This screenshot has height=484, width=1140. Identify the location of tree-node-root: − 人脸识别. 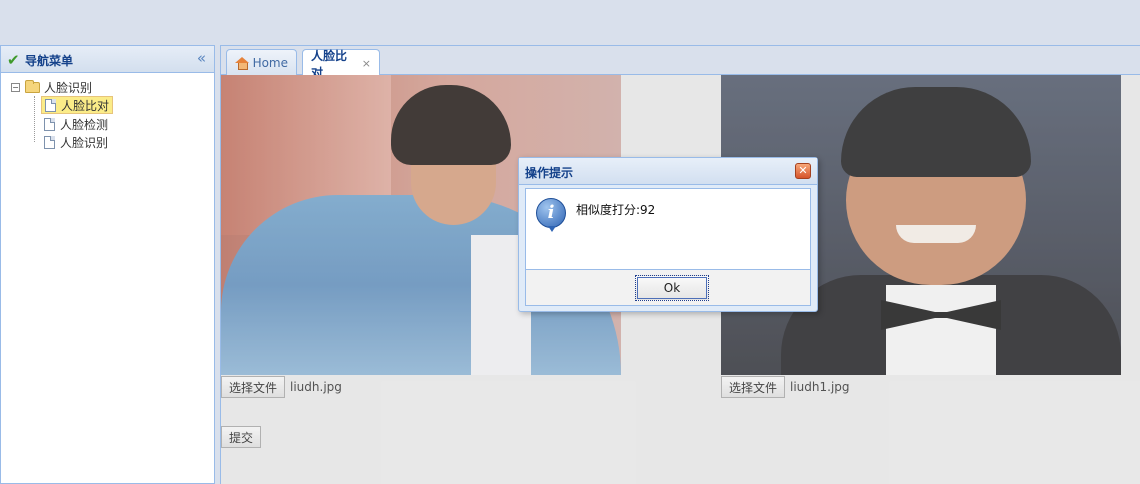
(51, 87).